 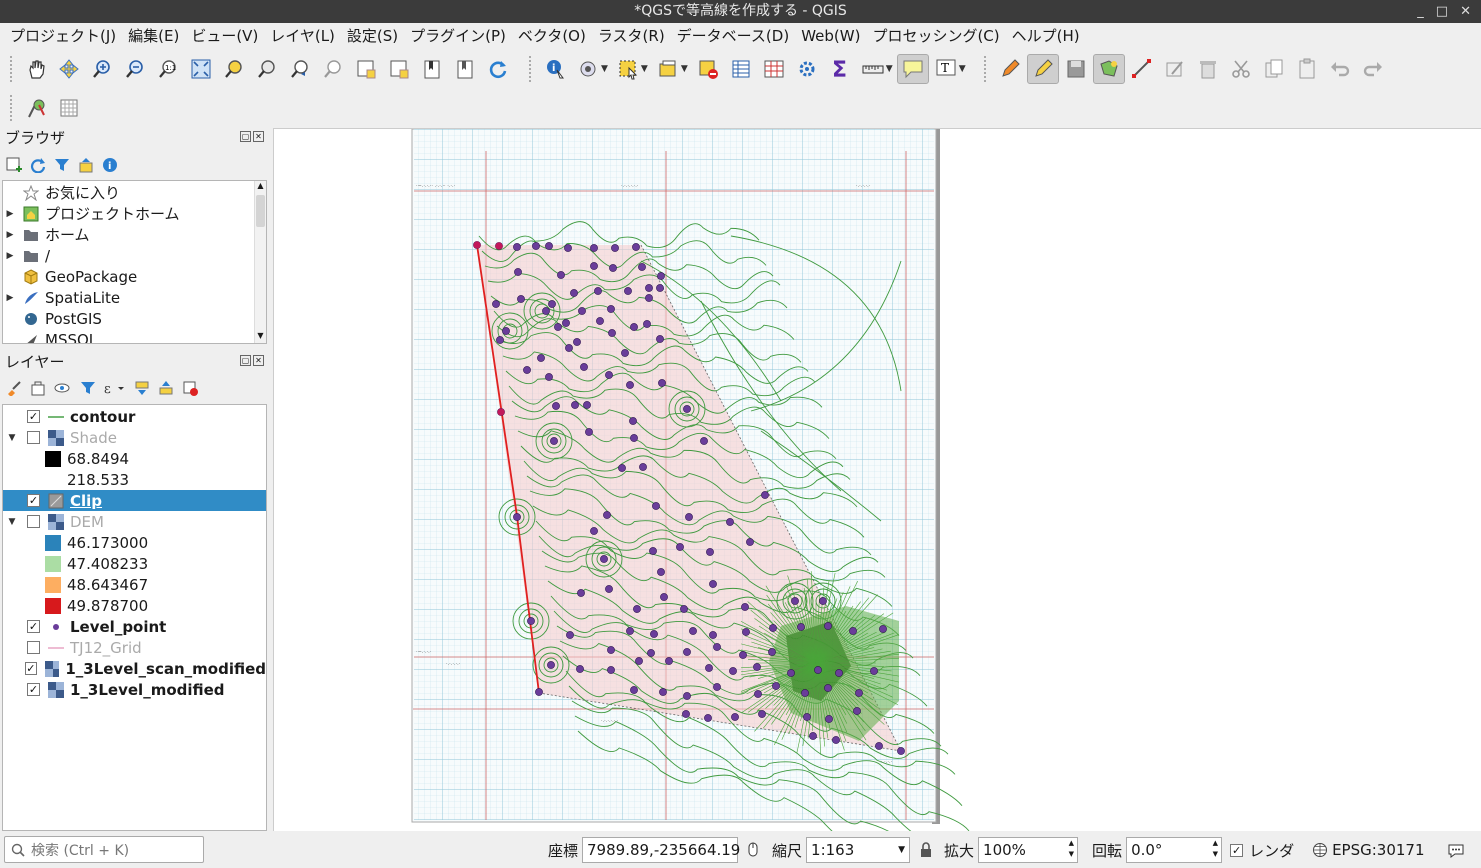 What do you see at coordinates (142, 388) in the screenshot?
I see `expand-all-icon` at bounding box center [142, 388].